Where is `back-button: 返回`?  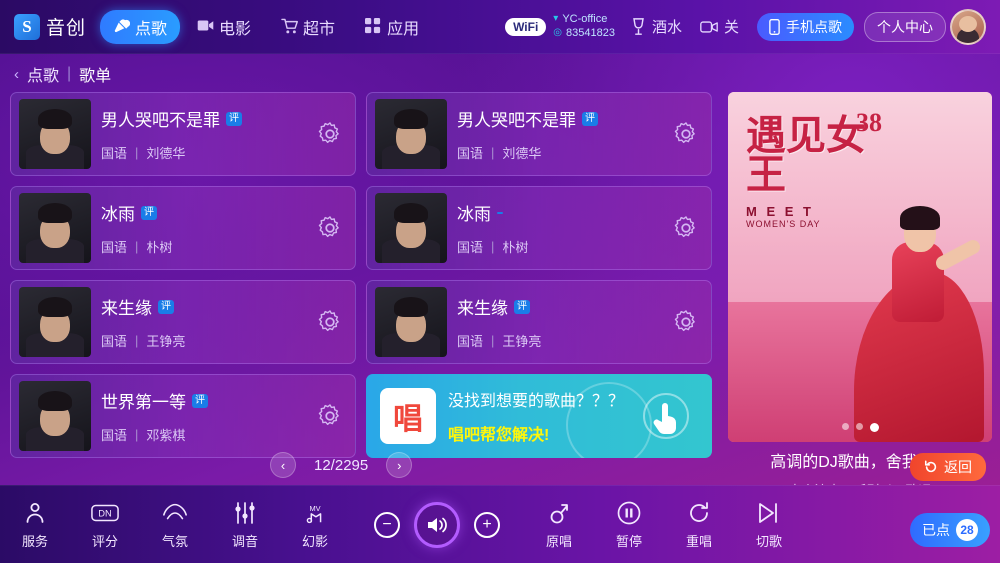 back-button: 返回 is located at coordinates (948, 467).